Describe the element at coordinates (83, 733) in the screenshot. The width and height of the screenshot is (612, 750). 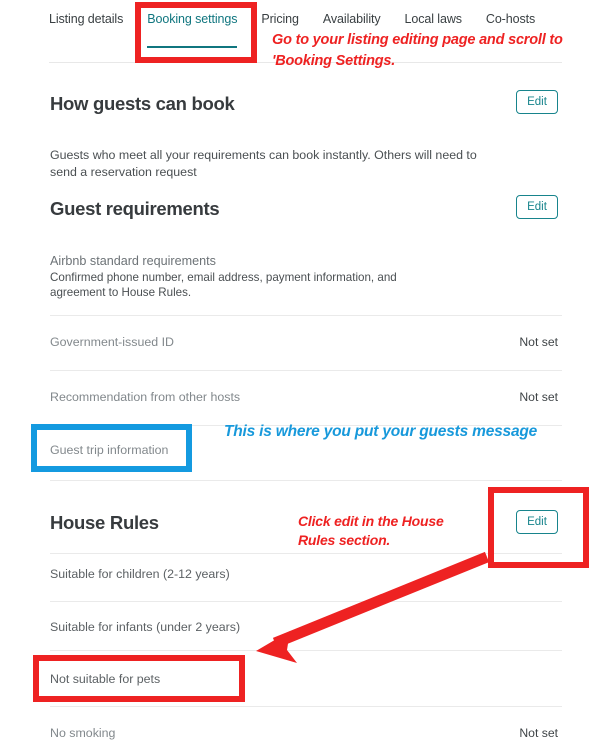
I see `house-rule-row-no-smoking-label: No smoking` at that location.